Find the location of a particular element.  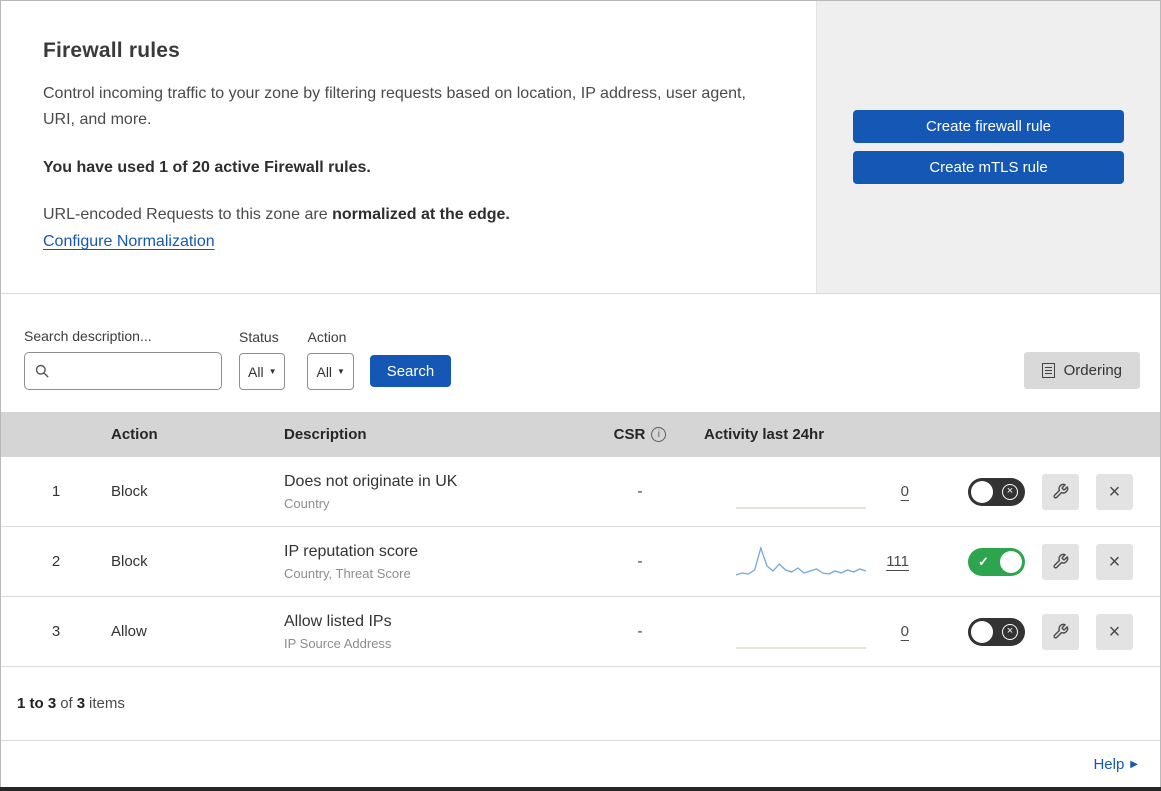

window-bottom-edge is located at coordinates (580, 789).